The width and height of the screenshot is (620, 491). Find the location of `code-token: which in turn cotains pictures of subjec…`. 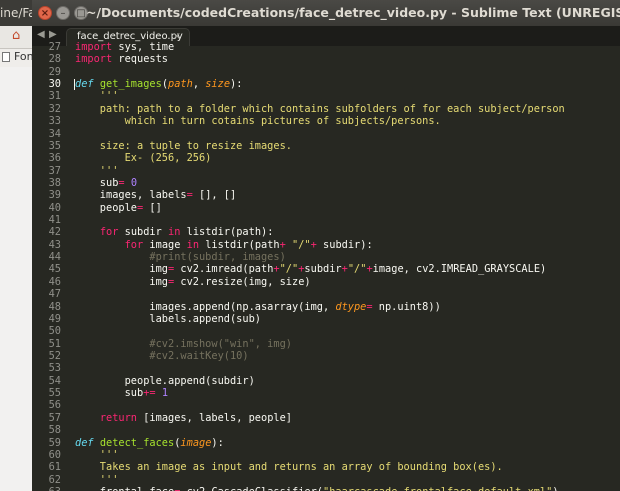

code-token: which in turn cotains pictures of subjec… is located at coordinates (258, 121).